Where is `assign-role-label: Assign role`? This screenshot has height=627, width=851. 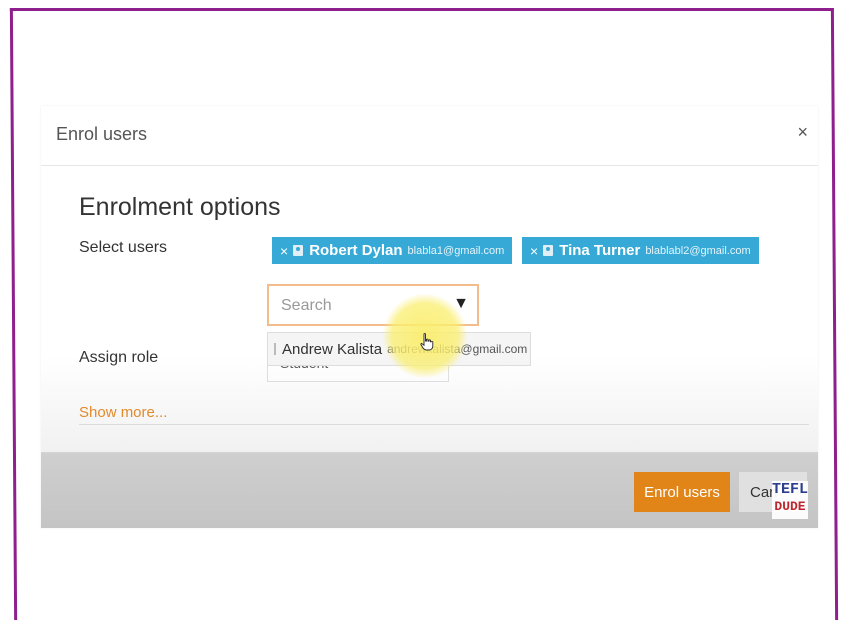
assign-role-label: Assign role is located at coordinates (119, 357).